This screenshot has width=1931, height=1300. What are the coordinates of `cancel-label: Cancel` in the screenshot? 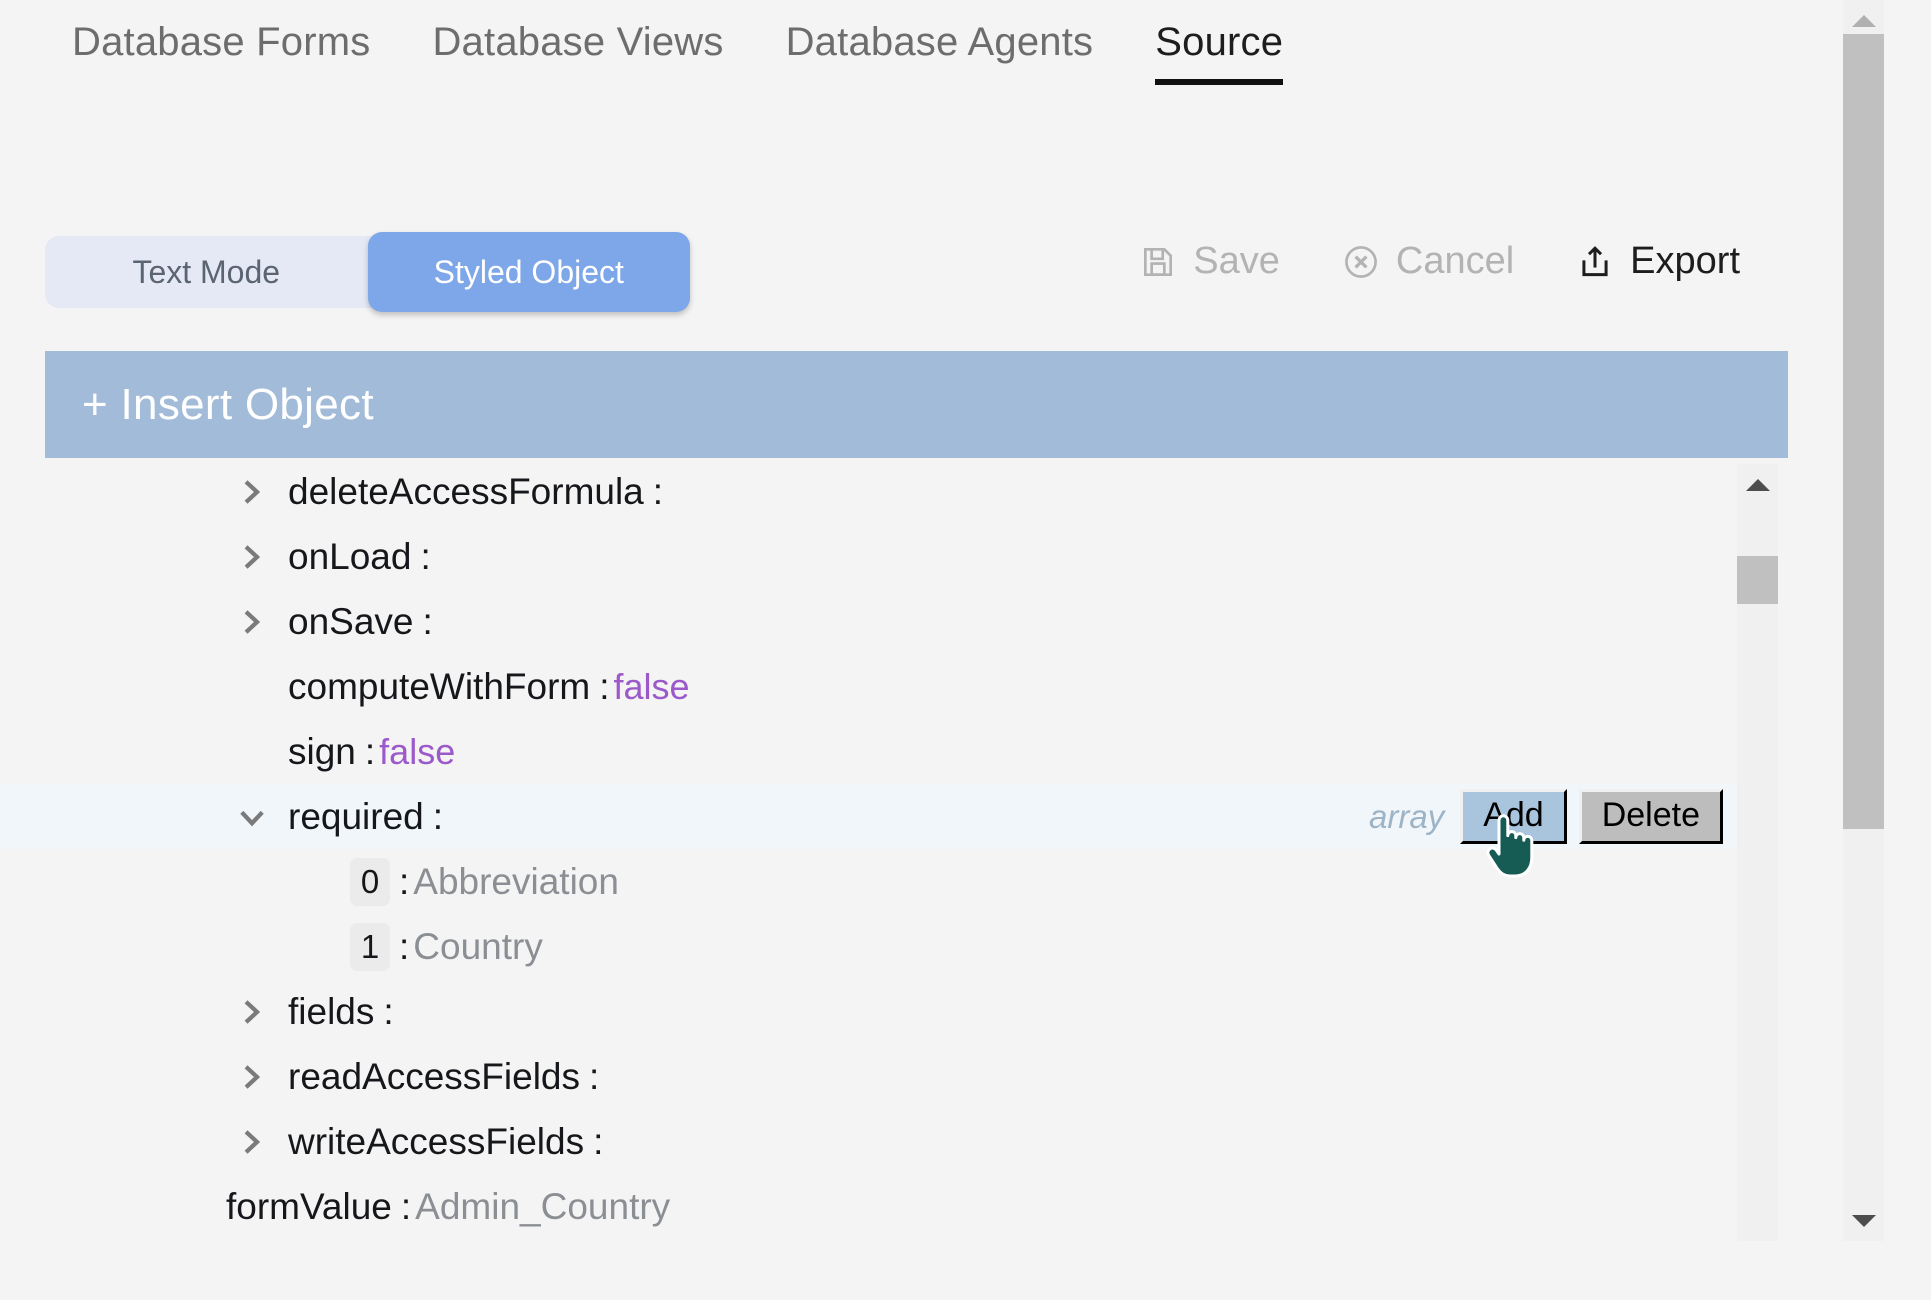 It's located at (1455, 261).